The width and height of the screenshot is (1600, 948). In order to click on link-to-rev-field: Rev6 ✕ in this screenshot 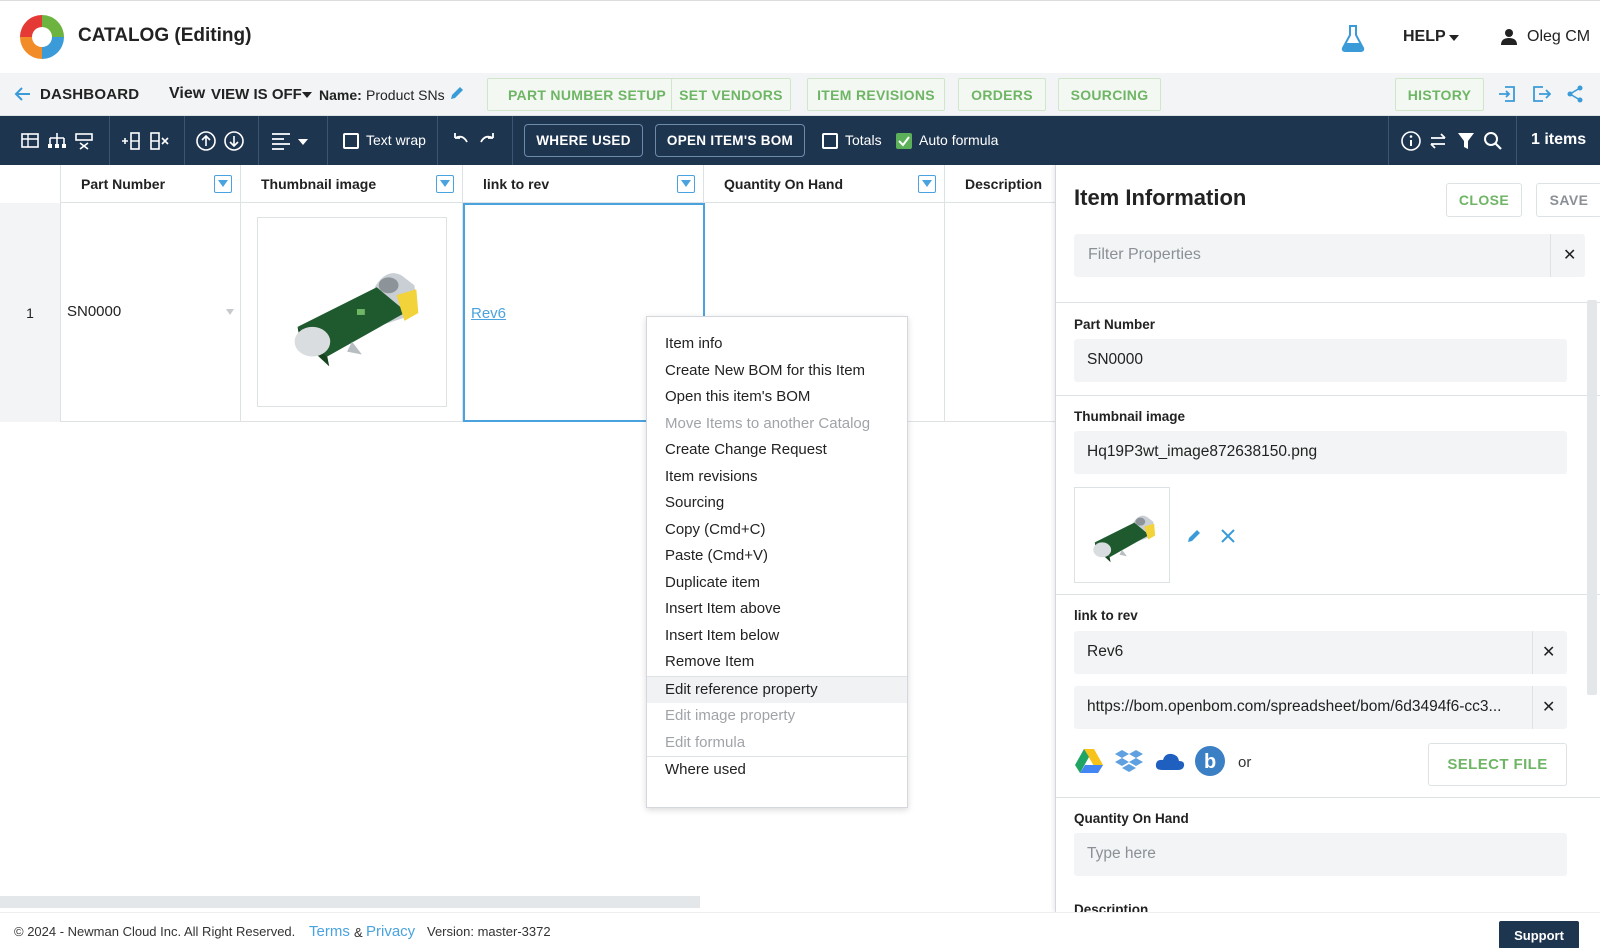, I will do `click(1320, 652)`.